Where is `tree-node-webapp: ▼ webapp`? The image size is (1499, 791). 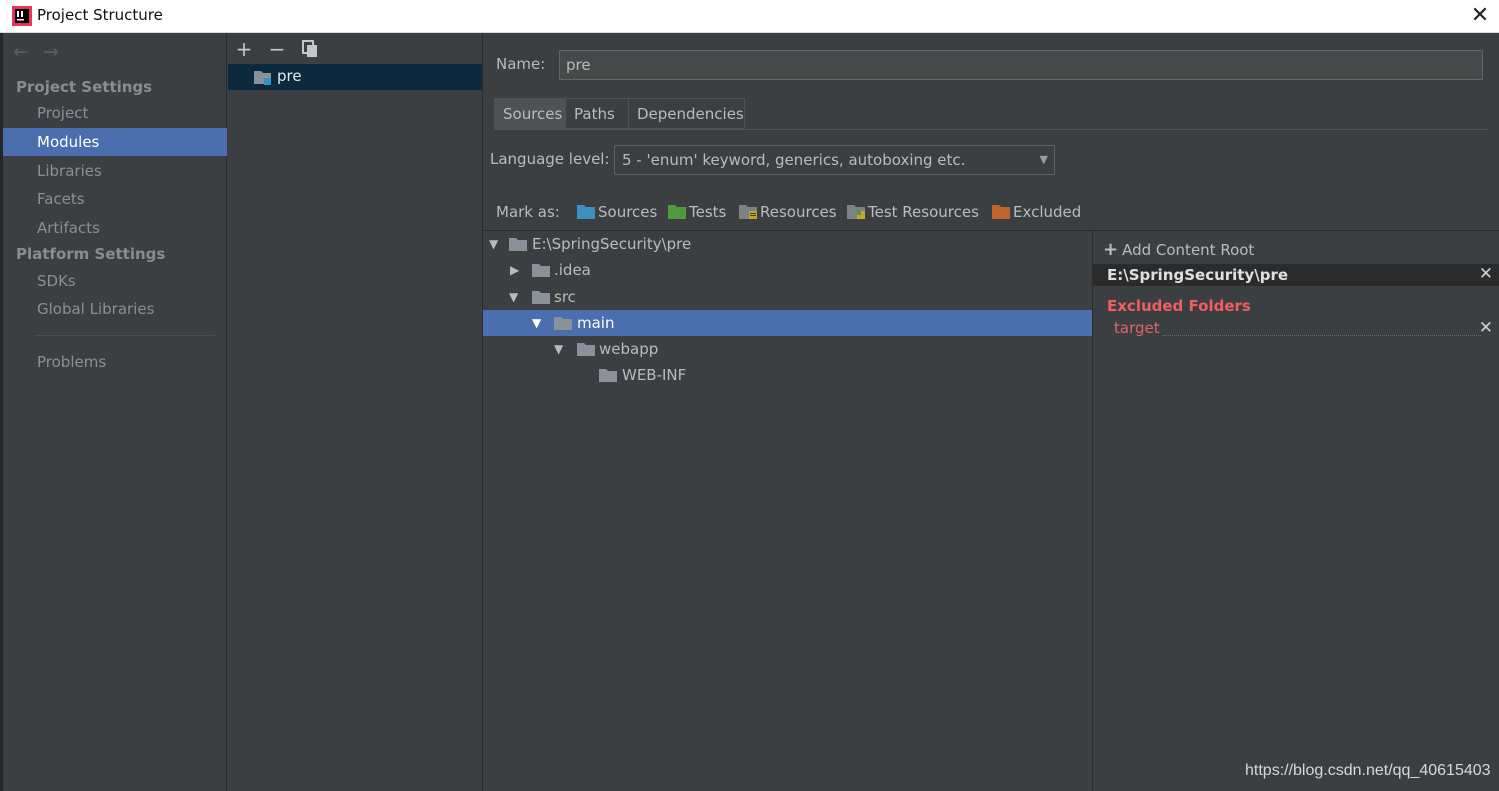 tree-node-webapp: ▼ webapp is located at coordinates (787, 349).